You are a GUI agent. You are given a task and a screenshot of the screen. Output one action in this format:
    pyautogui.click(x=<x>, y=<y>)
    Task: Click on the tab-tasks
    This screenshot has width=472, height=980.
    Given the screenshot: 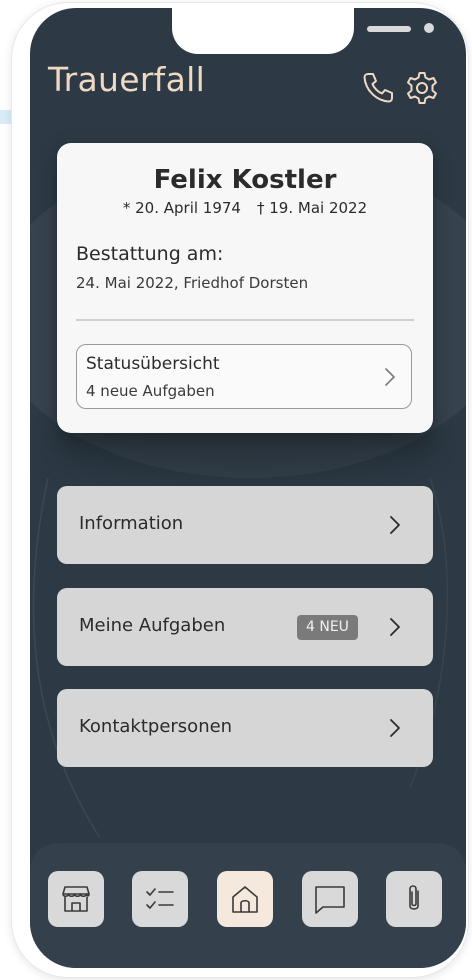 What is the action you would take?
    pyautogui.click(x=160, y=899)
    